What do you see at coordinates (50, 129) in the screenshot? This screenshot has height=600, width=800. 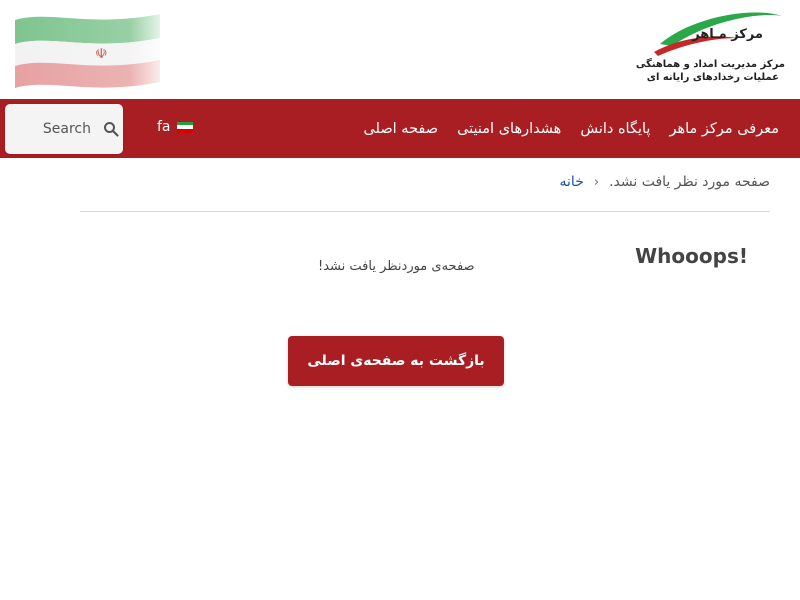 I see `search-input` at bounding box center [50, 129].